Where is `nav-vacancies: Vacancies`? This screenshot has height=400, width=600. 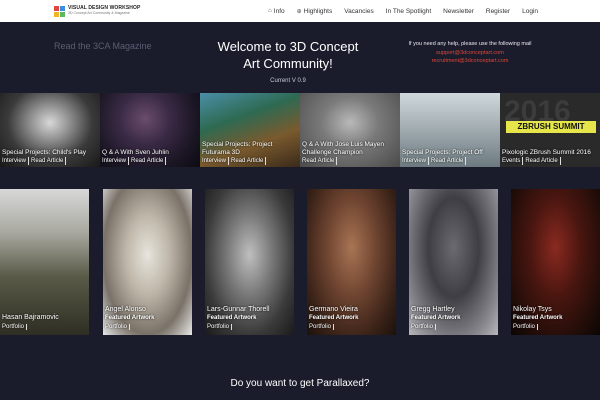 nav-vacancies: Vacancies is located at coordinates (359, 11).